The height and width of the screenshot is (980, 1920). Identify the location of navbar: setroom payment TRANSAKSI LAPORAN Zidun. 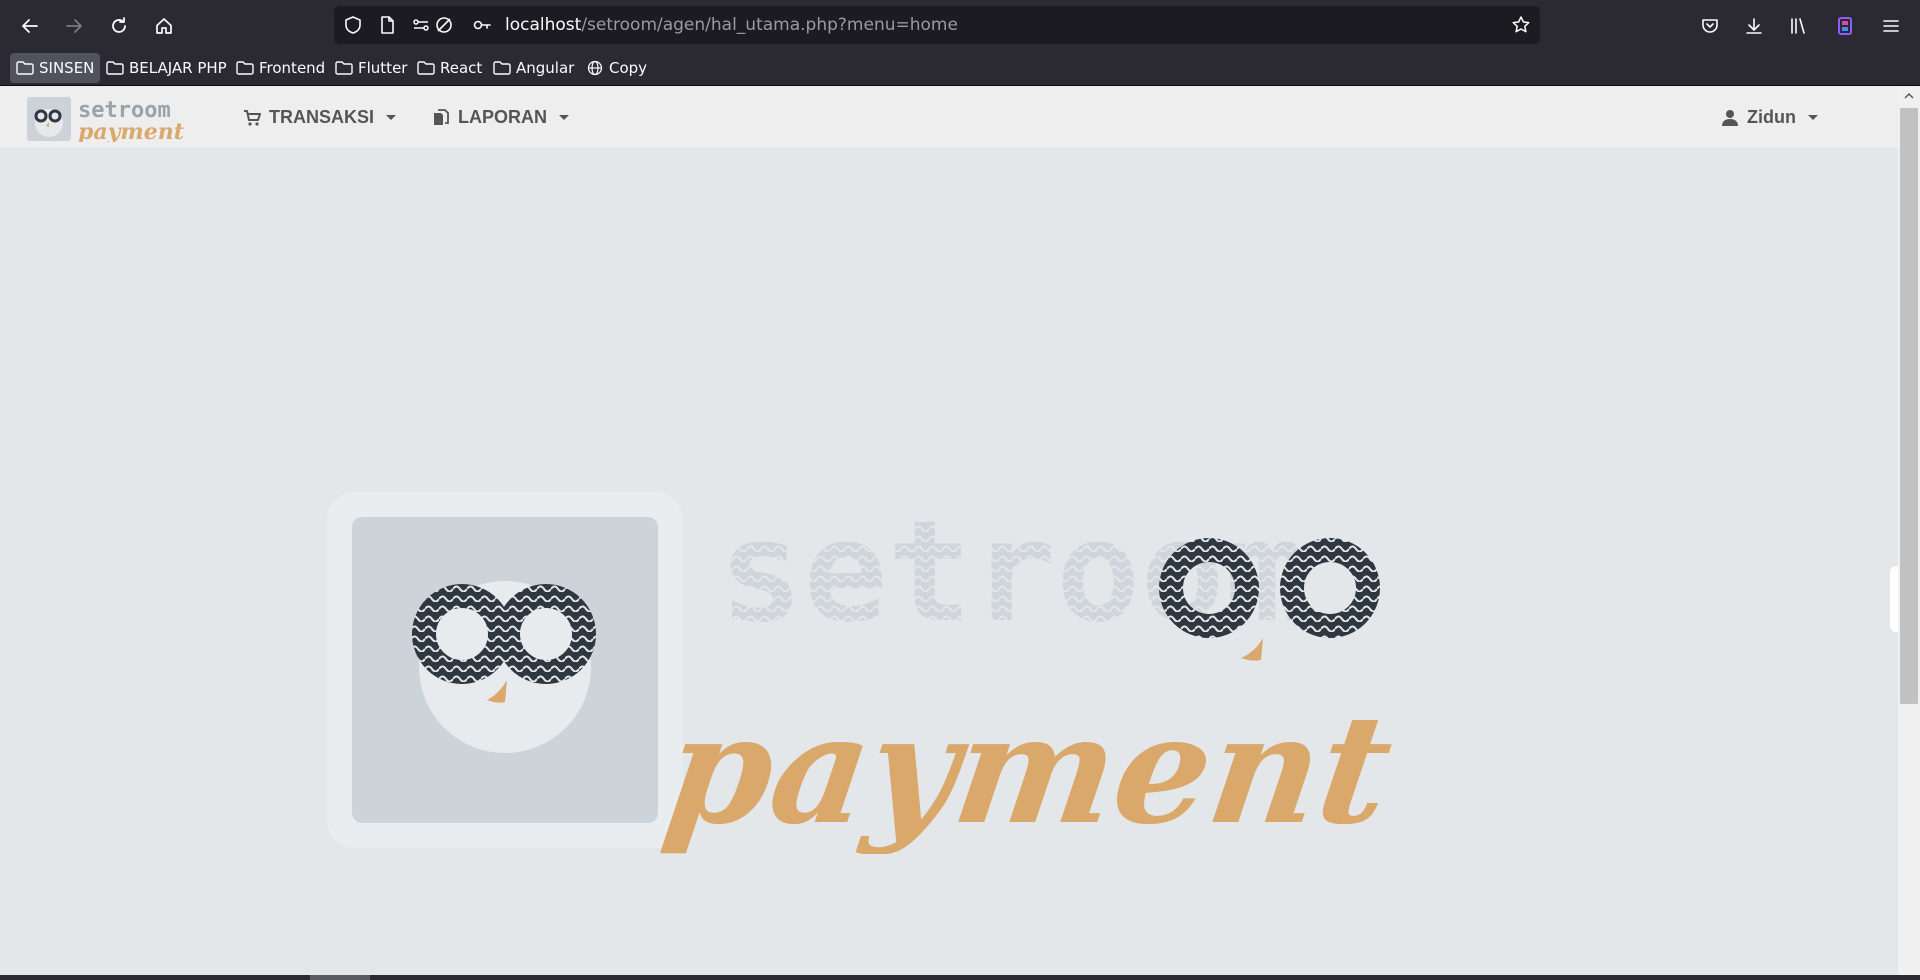
(949, 117).